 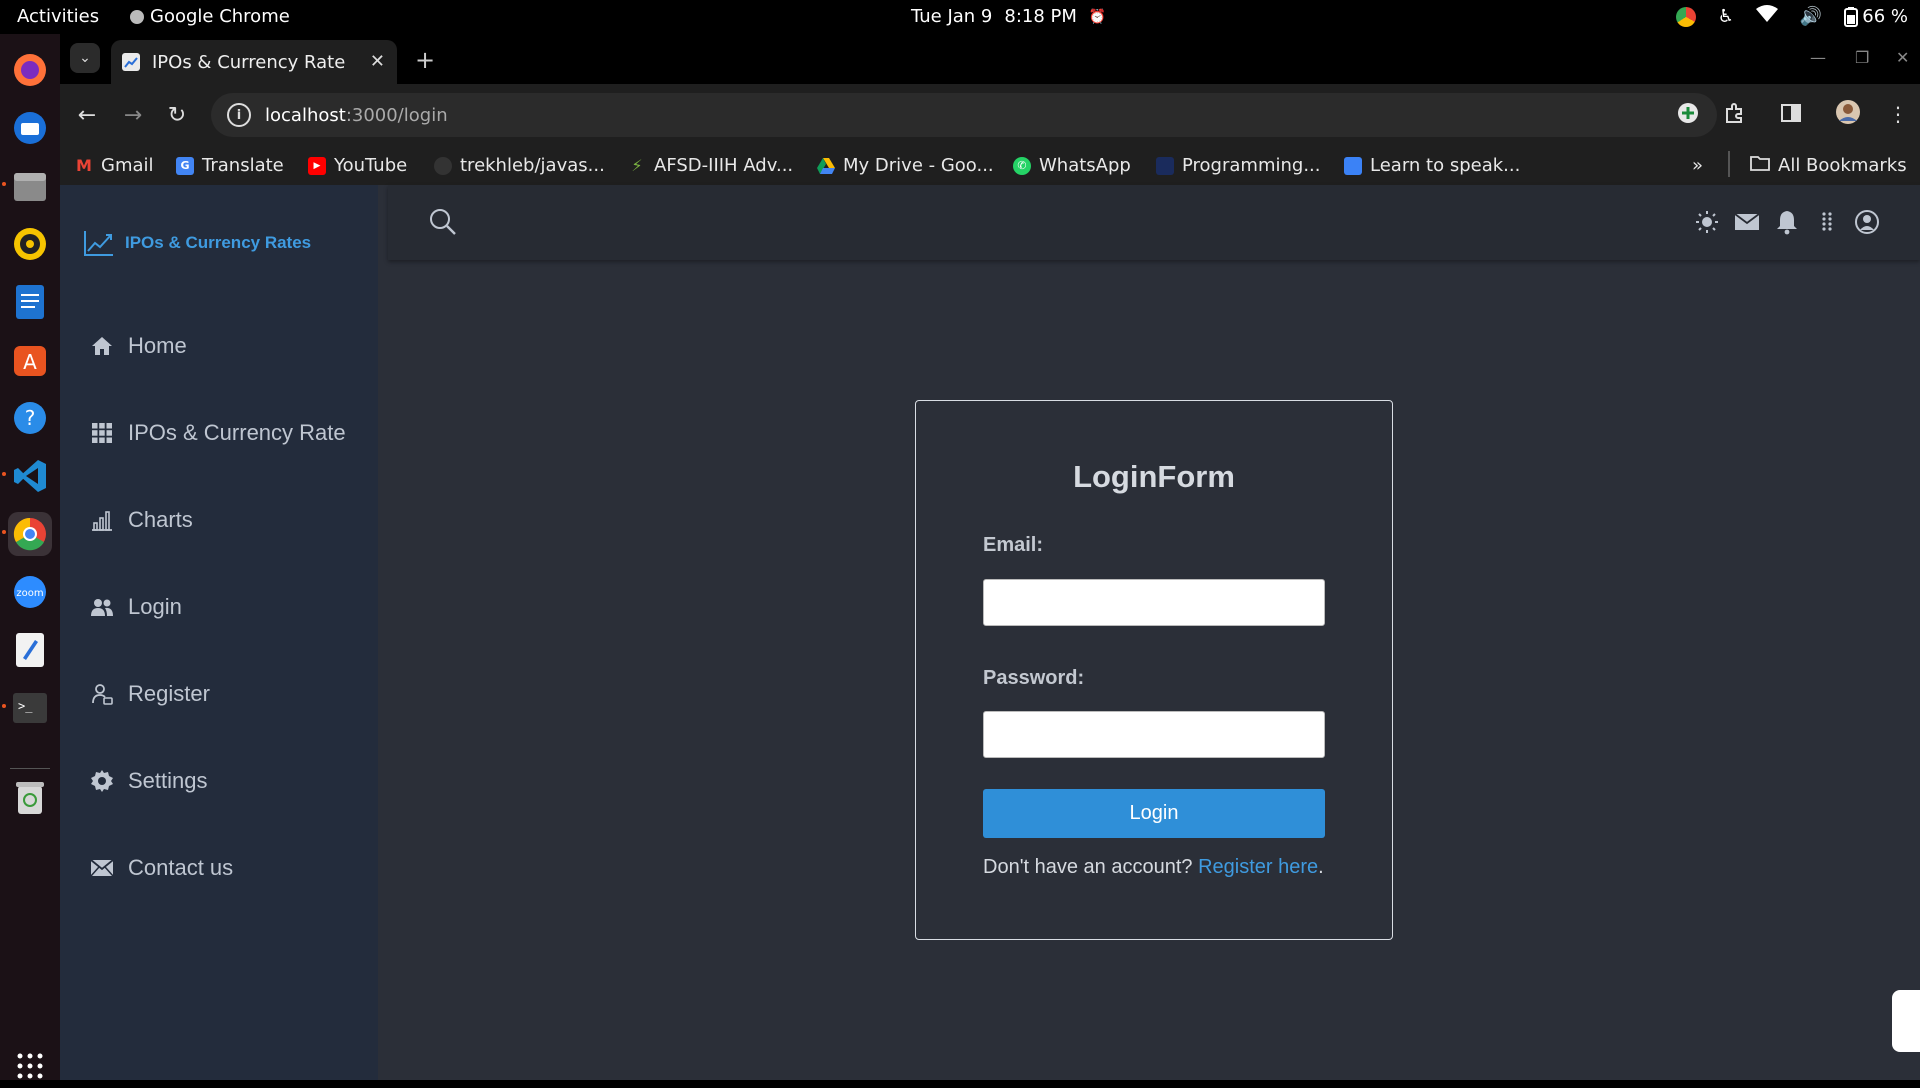 I want to click on tab-close-icon: ✕, so click(x=377, y=61).